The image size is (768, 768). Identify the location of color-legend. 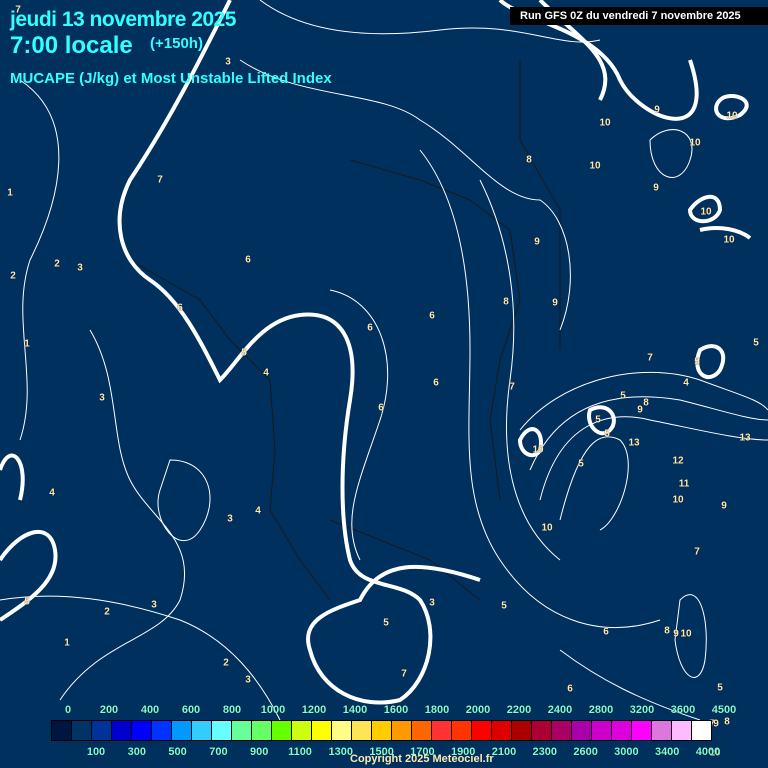
(381, 730).